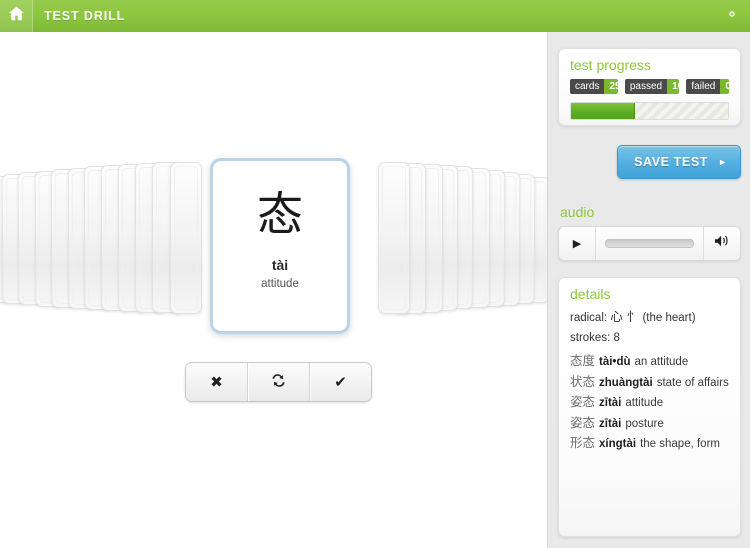  I want to click on compound-hanzi: 形态, so click(583, 443).